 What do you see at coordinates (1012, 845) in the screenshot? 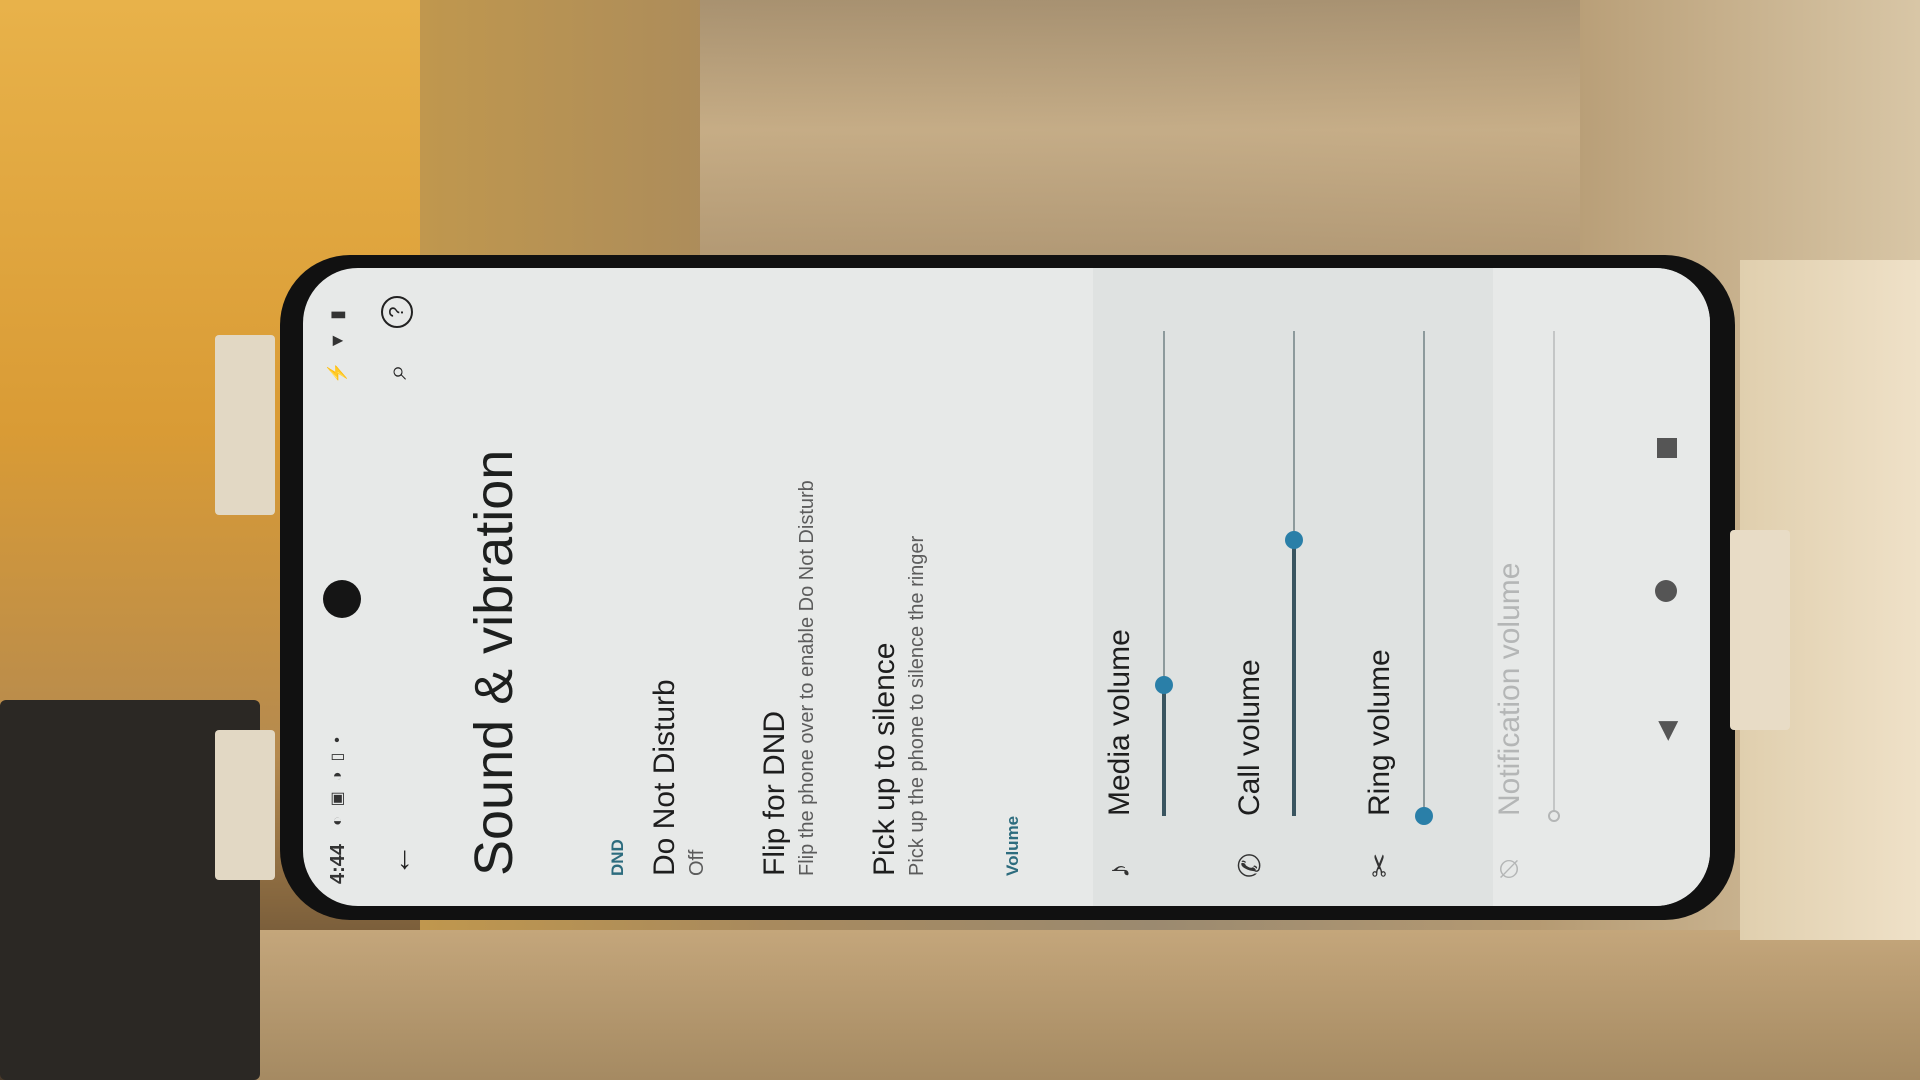
I see `section-header-volume: Volume` at bounding box center [1012, 845].